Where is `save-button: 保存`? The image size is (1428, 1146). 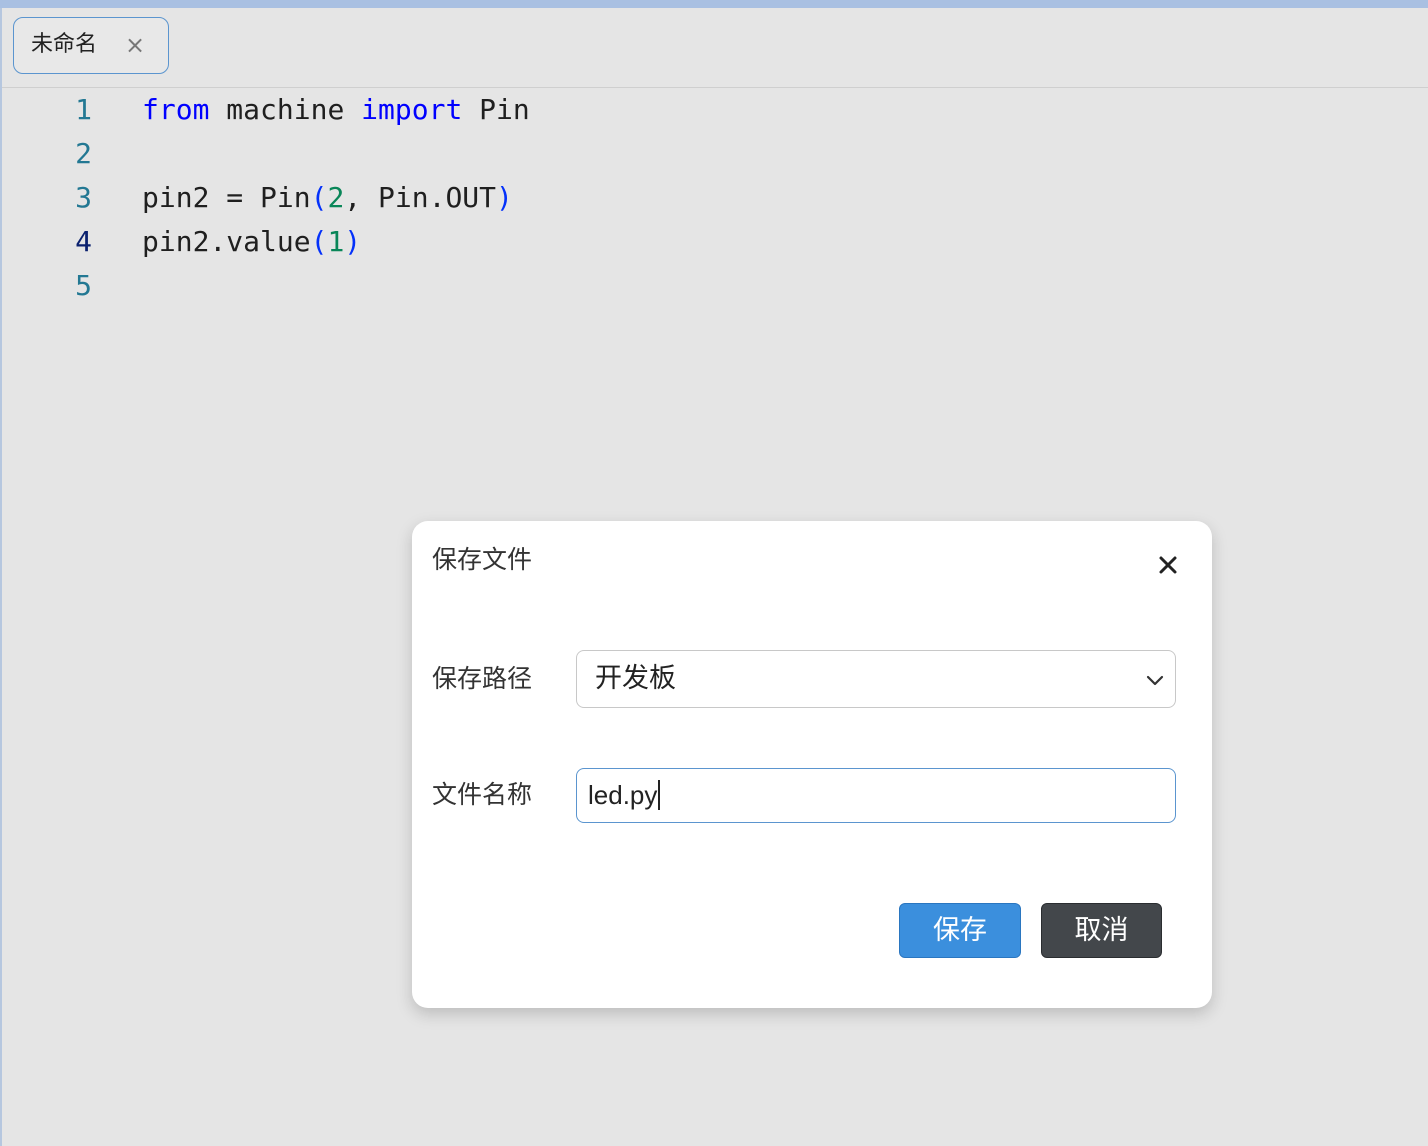 save-button: 保存 is located at coordinates (960, 930).